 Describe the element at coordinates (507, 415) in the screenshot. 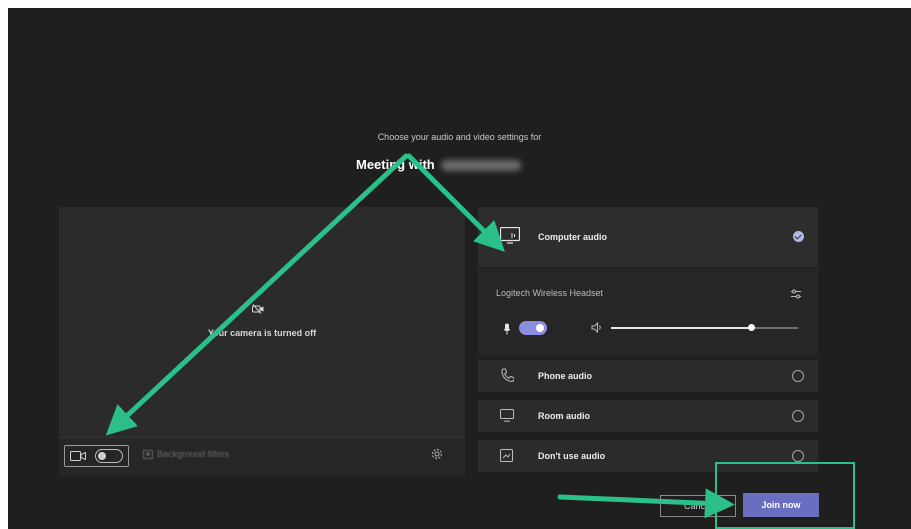

I see `room-audio-icon` at that location.